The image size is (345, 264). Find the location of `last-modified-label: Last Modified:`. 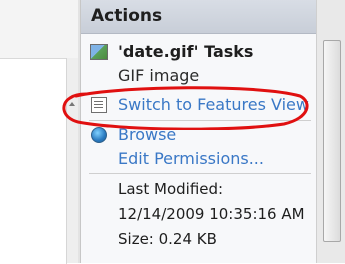

last-modified-label: Last Modified: is located at coordinates (171, 189).